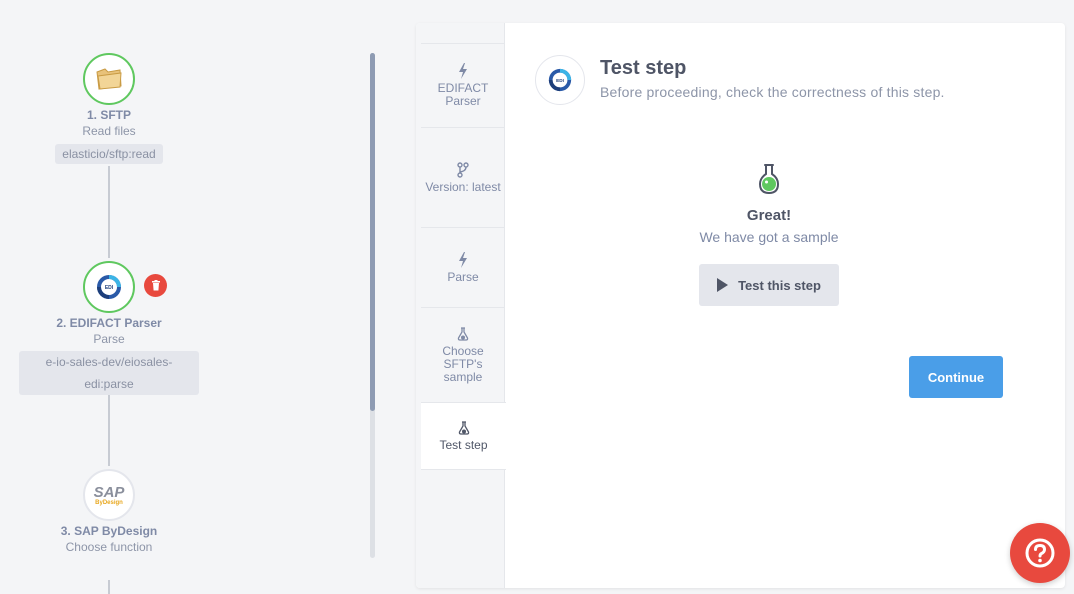 The height and width of the screenshot is (594, 1074). Describe the element at coordinates (109, 79) in the screenshot. I see `sftp-logo-icon` at that location.